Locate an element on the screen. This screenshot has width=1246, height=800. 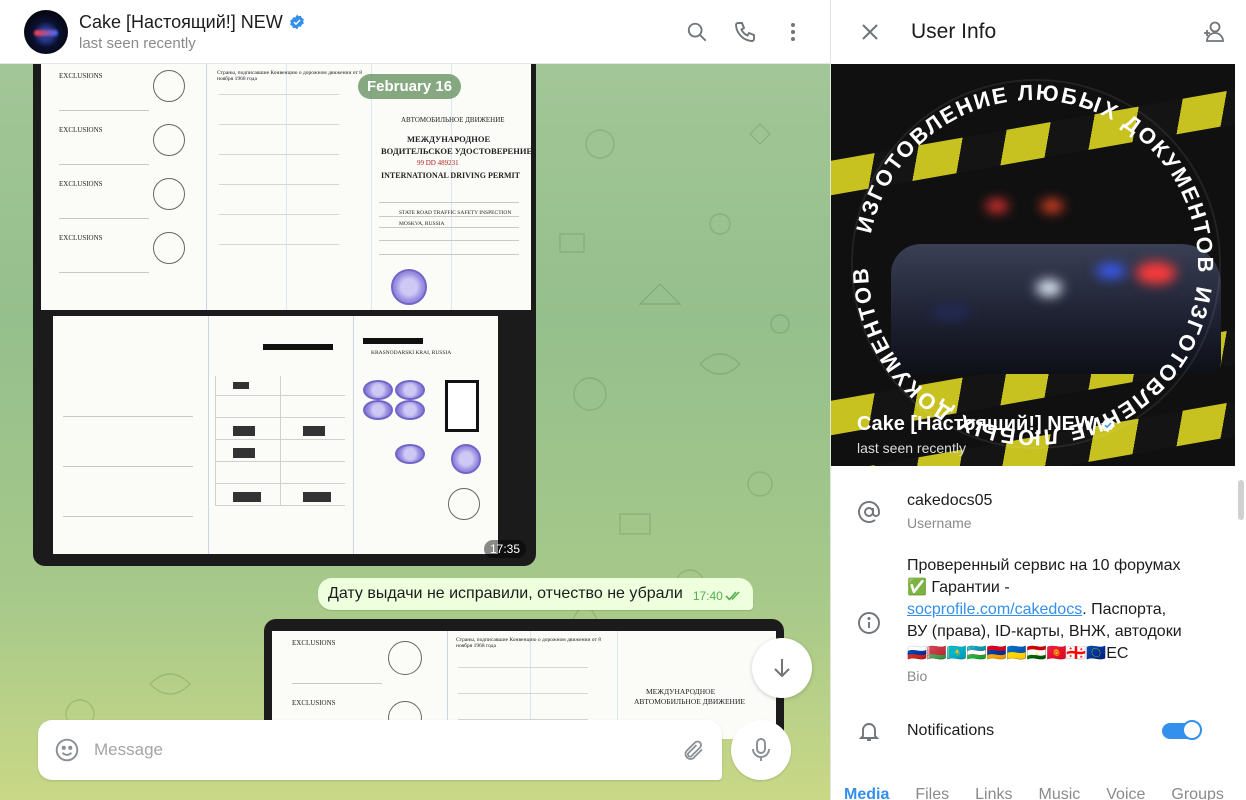
tab-groups: Groups is located at coordinates (1197, 793).